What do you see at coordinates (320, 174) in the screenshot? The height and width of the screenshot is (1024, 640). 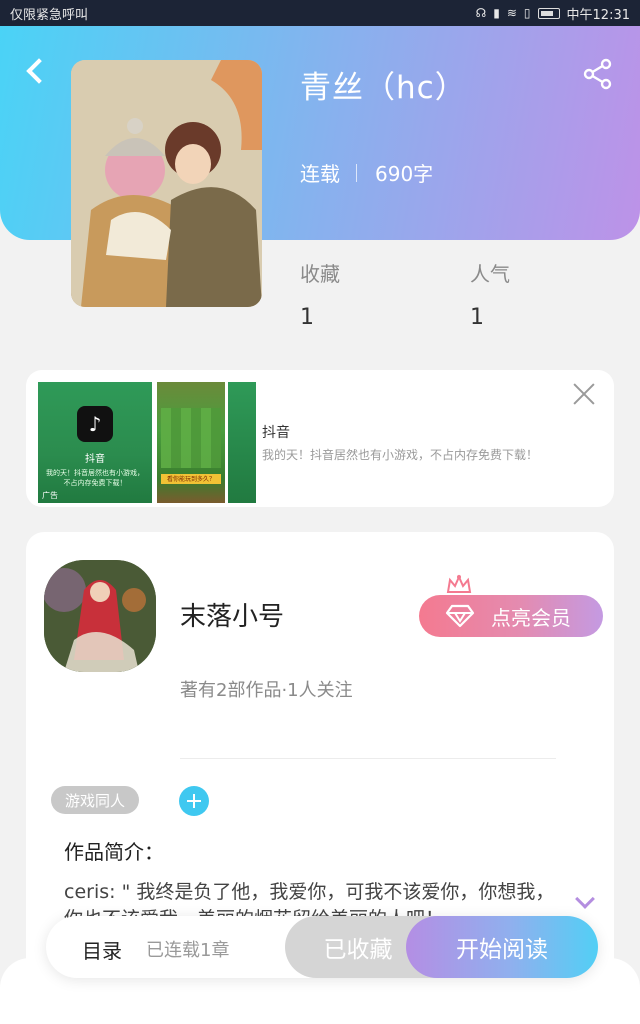 I see `book-status: 连载` at bounding box center [320, 174].